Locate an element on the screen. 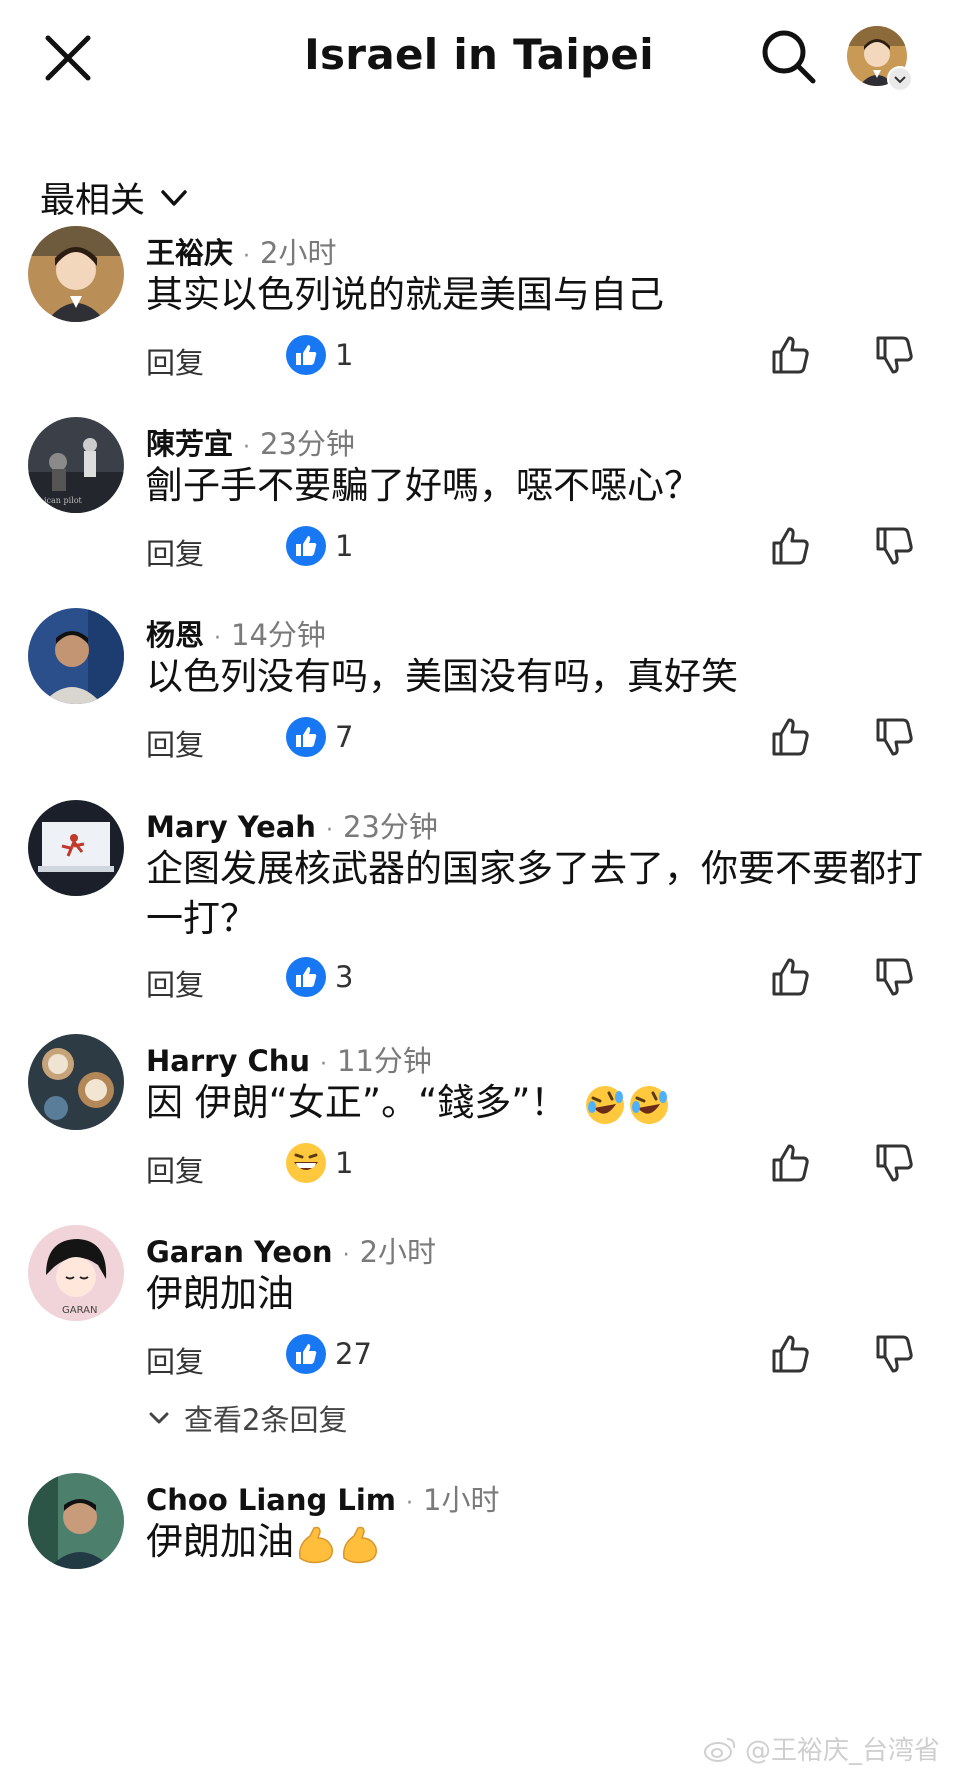 Image resolution: width=958 pixels, height=1776 pixels. comment-header: Choo Liang Lim · 1小时 is located at coordinates (322, 1498).